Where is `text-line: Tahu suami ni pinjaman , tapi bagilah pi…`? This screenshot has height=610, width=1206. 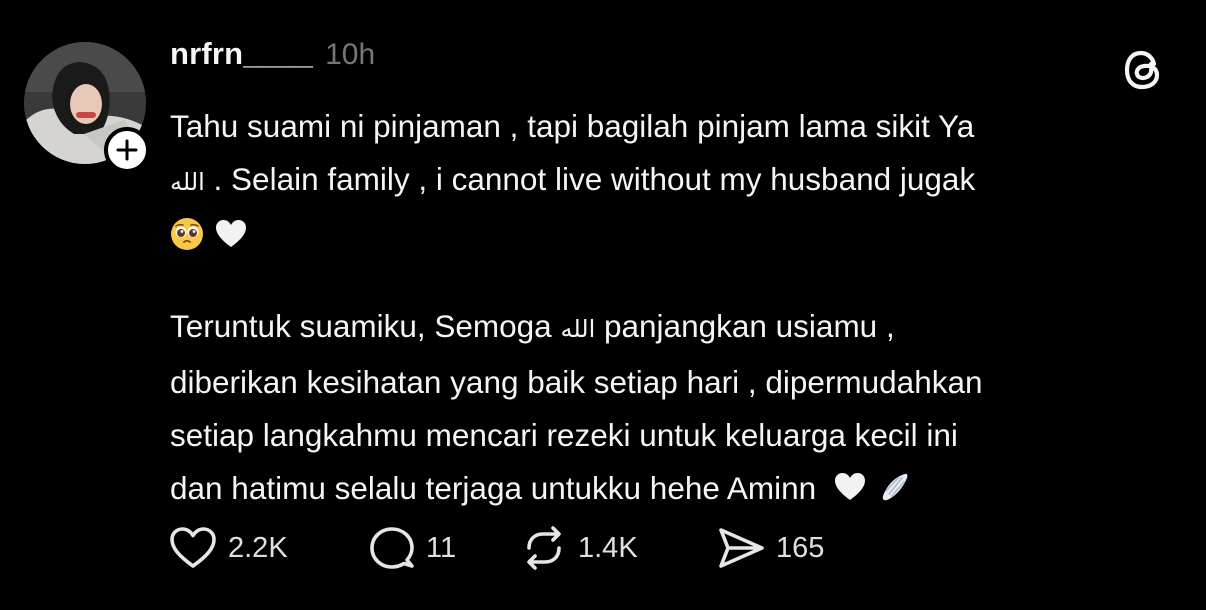
text-line: Tahu suami ni pinjaman , tapi bagilah pi… is located at coordinates (572, 126).